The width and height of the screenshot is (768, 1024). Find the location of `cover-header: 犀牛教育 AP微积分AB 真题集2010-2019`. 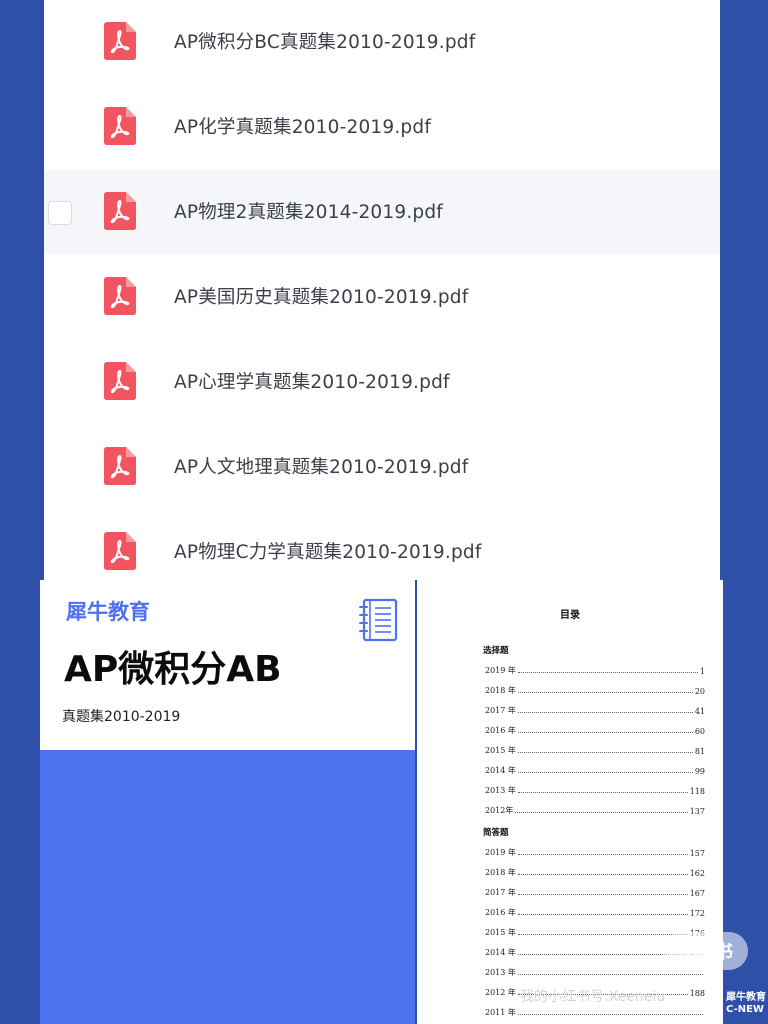

cover-header: 犀牛教育 AP微积分AB 真题集2010-2019 is located at coordinates (227, 665).